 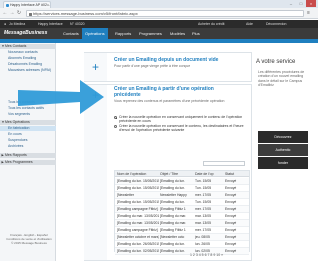 I want to click on sidebar-section-operations: ▼ Mes Opérations, so click(x=28, y=122).